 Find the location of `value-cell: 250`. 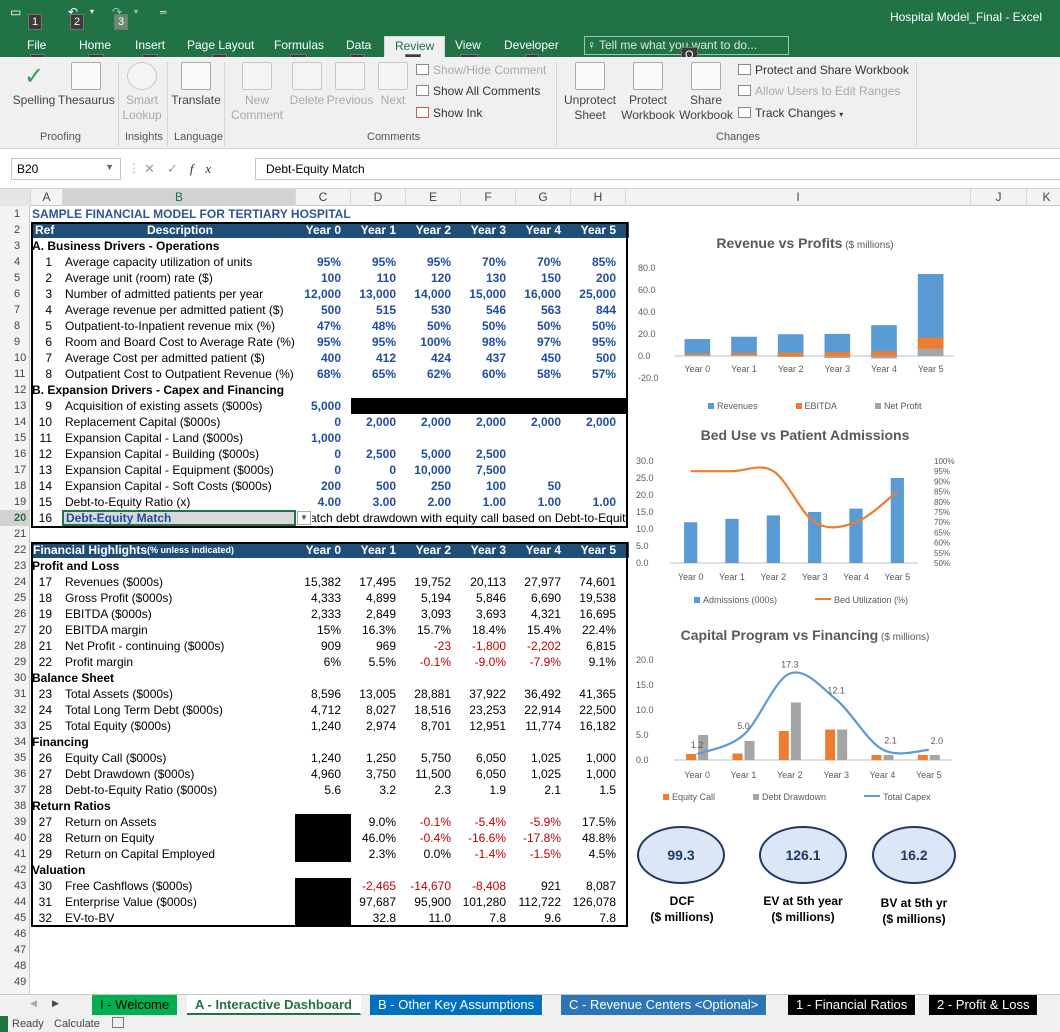

value-cell: 250 is located at coordinates (428, 486).